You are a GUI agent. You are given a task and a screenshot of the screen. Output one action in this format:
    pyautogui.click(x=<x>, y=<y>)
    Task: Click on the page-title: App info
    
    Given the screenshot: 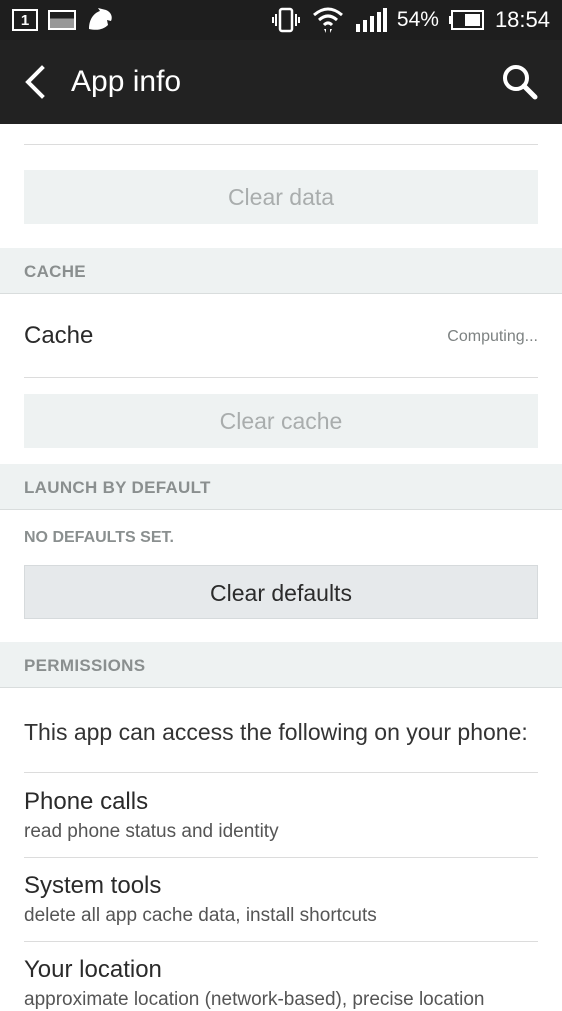 What is the action you would take?
    pyautogui.click(x=126, y=81)
    